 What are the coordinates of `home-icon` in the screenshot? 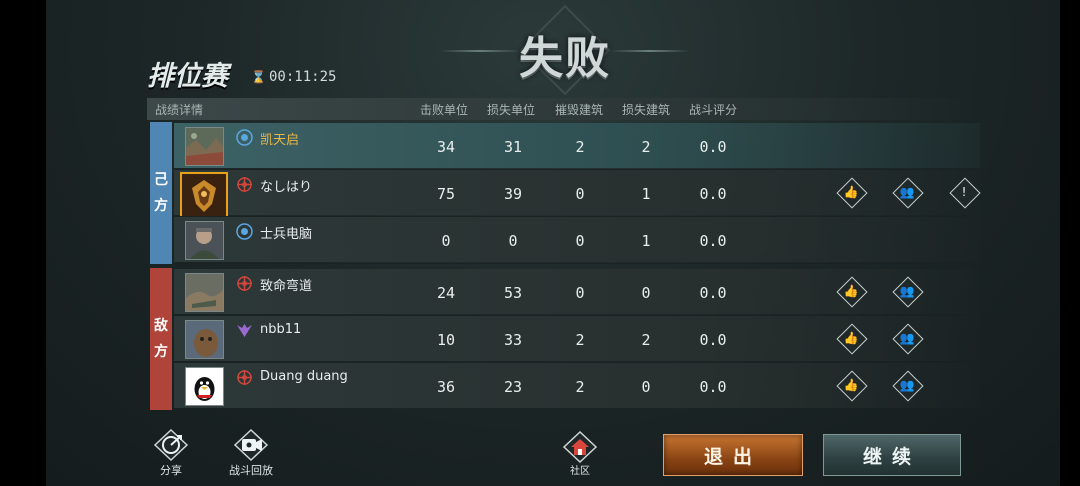 It's located at (580, 447).